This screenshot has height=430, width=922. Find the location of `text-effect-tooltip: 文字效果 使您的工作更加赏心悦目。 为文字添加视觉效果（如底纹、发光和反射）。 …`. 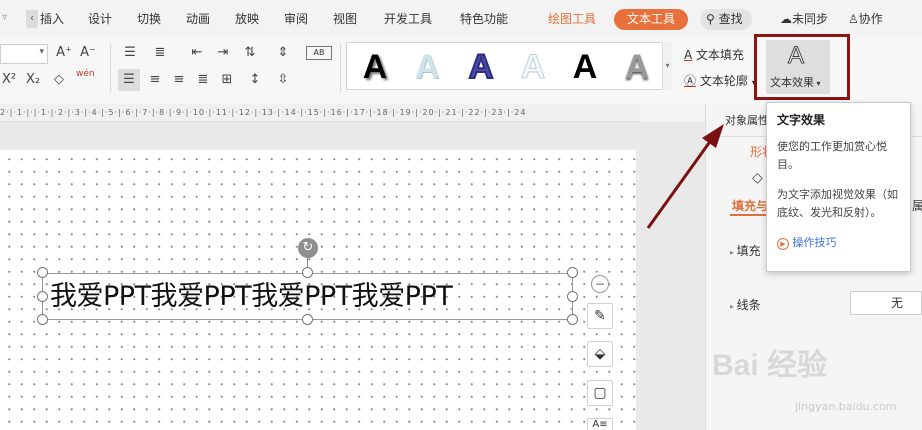

text-effect-tooltip: 文字效果 使您的工作更加赏心悦目。 为文字添加视觉效果（如底纹、发光和反射）。 … is located at coordinates (838, 187).